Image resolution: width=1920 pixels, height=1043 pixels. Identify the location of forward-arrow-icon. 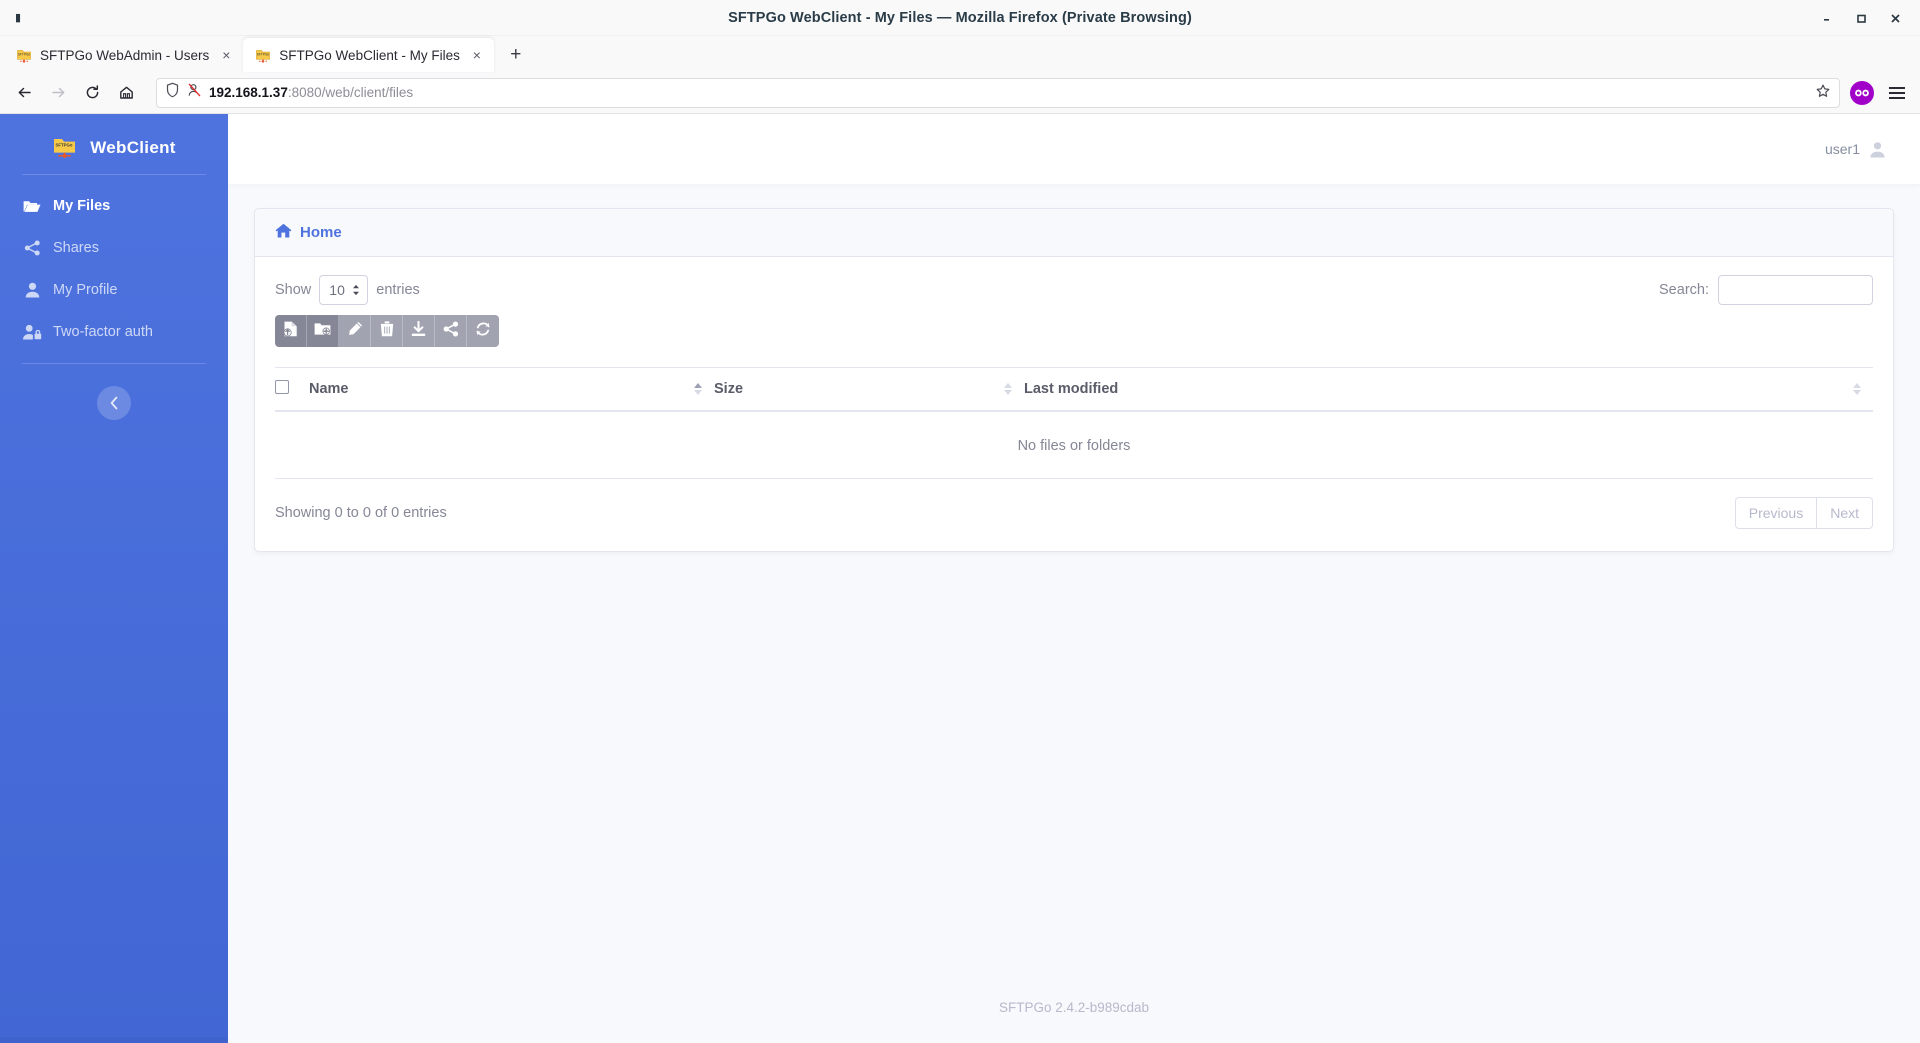
(58, 93).